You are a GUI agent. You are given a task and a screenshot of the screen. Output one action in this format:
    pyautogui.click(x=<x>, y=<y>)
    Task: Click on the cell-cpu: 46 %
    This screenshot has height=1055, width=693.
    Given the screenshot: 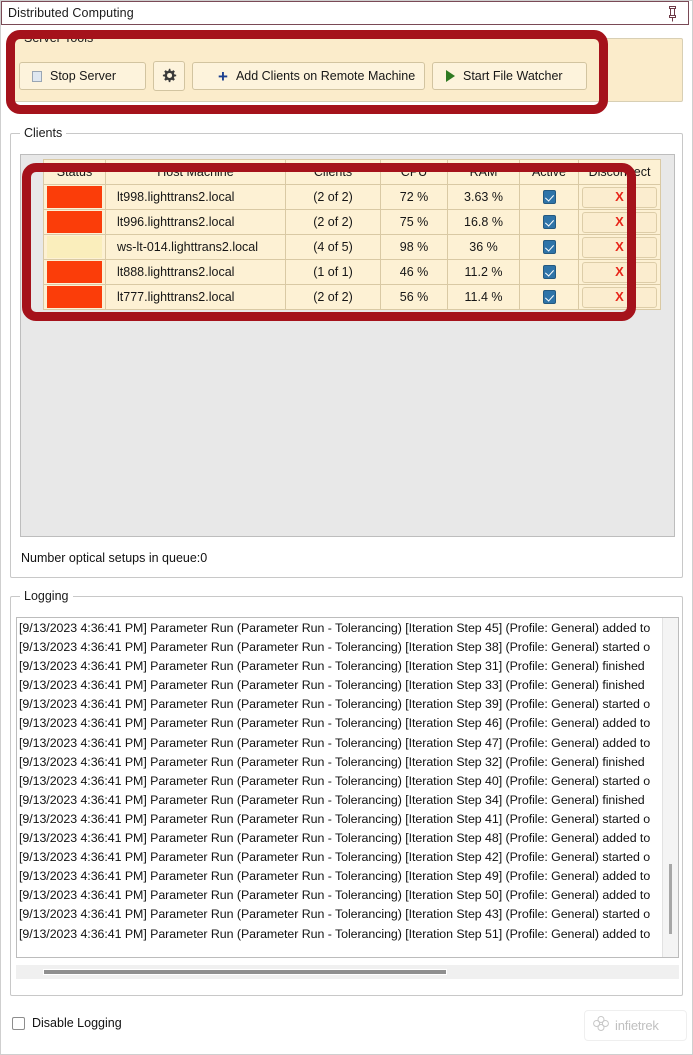 What is the action you would take?
    pyautogui.click(x=414, y=272)
    